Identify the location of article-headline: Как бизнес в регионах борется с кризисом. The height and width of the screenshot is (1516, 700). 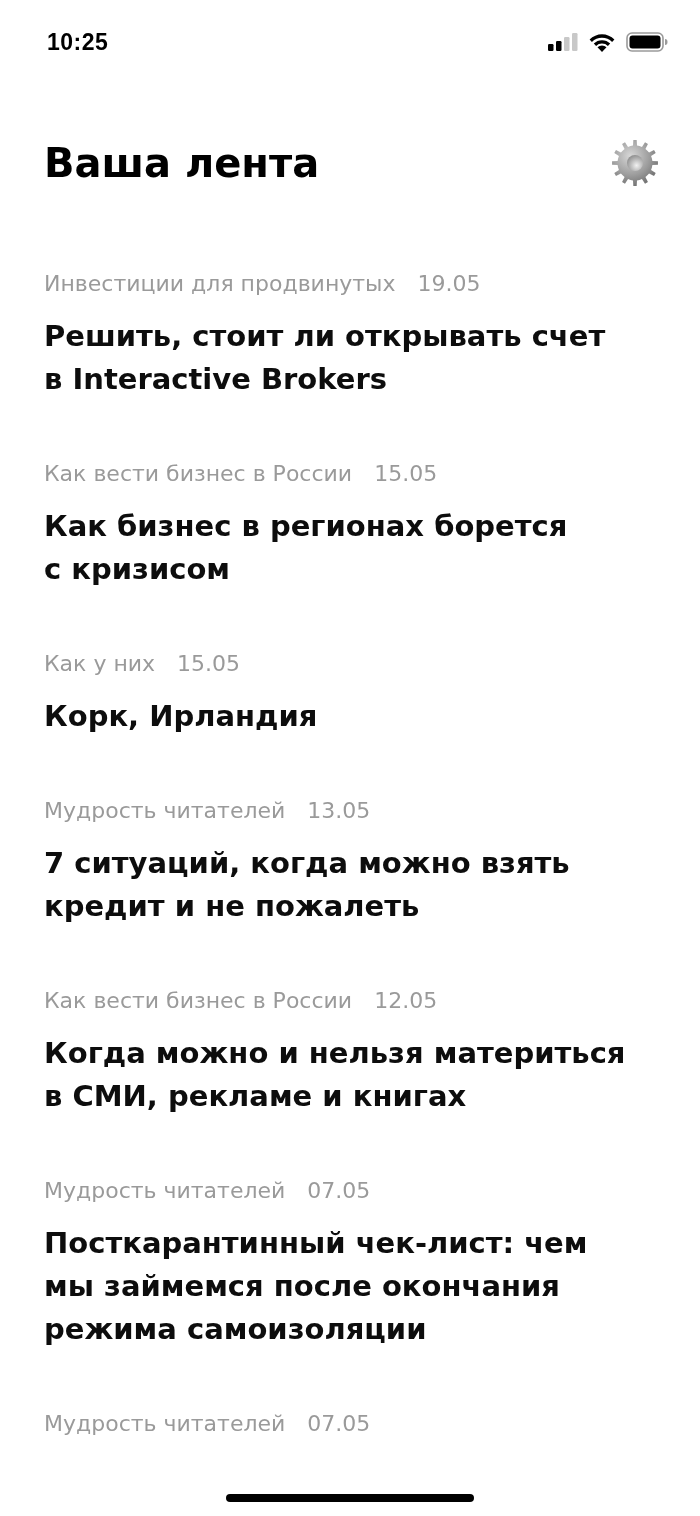
(341, 548).